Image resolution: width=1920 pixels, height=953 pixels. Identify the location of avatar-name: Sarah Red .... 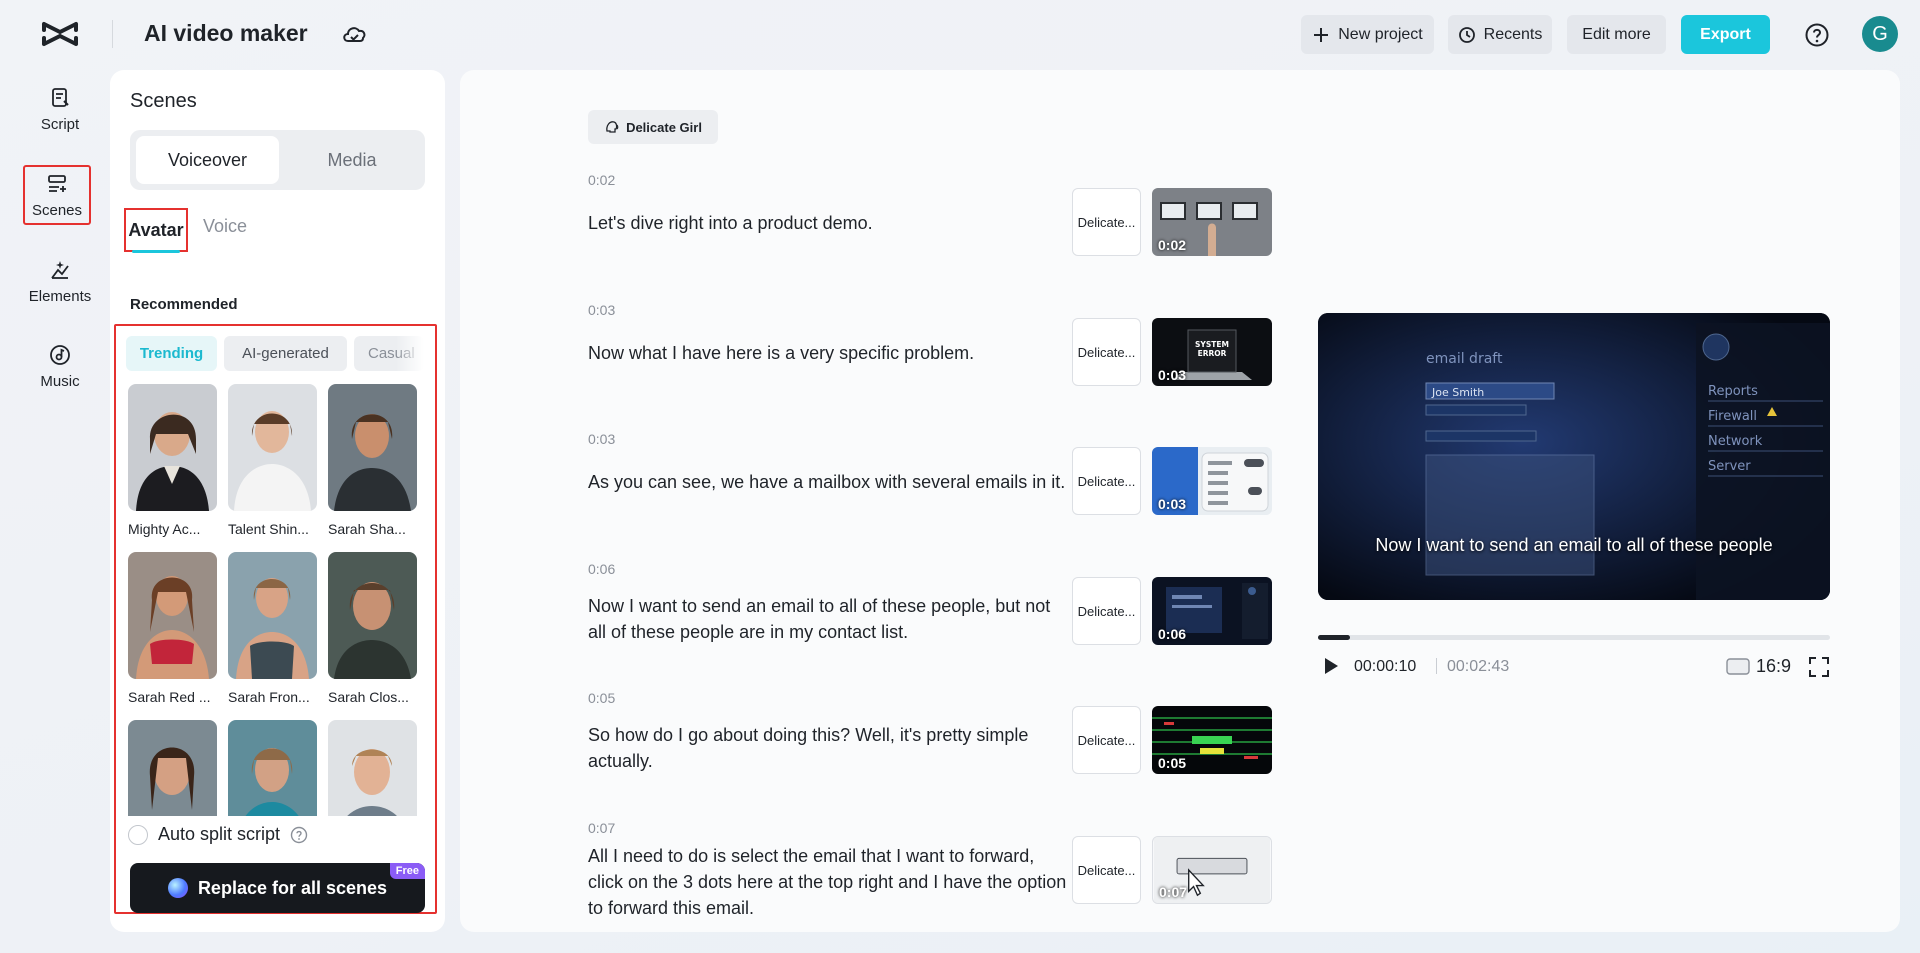
(169, 697).